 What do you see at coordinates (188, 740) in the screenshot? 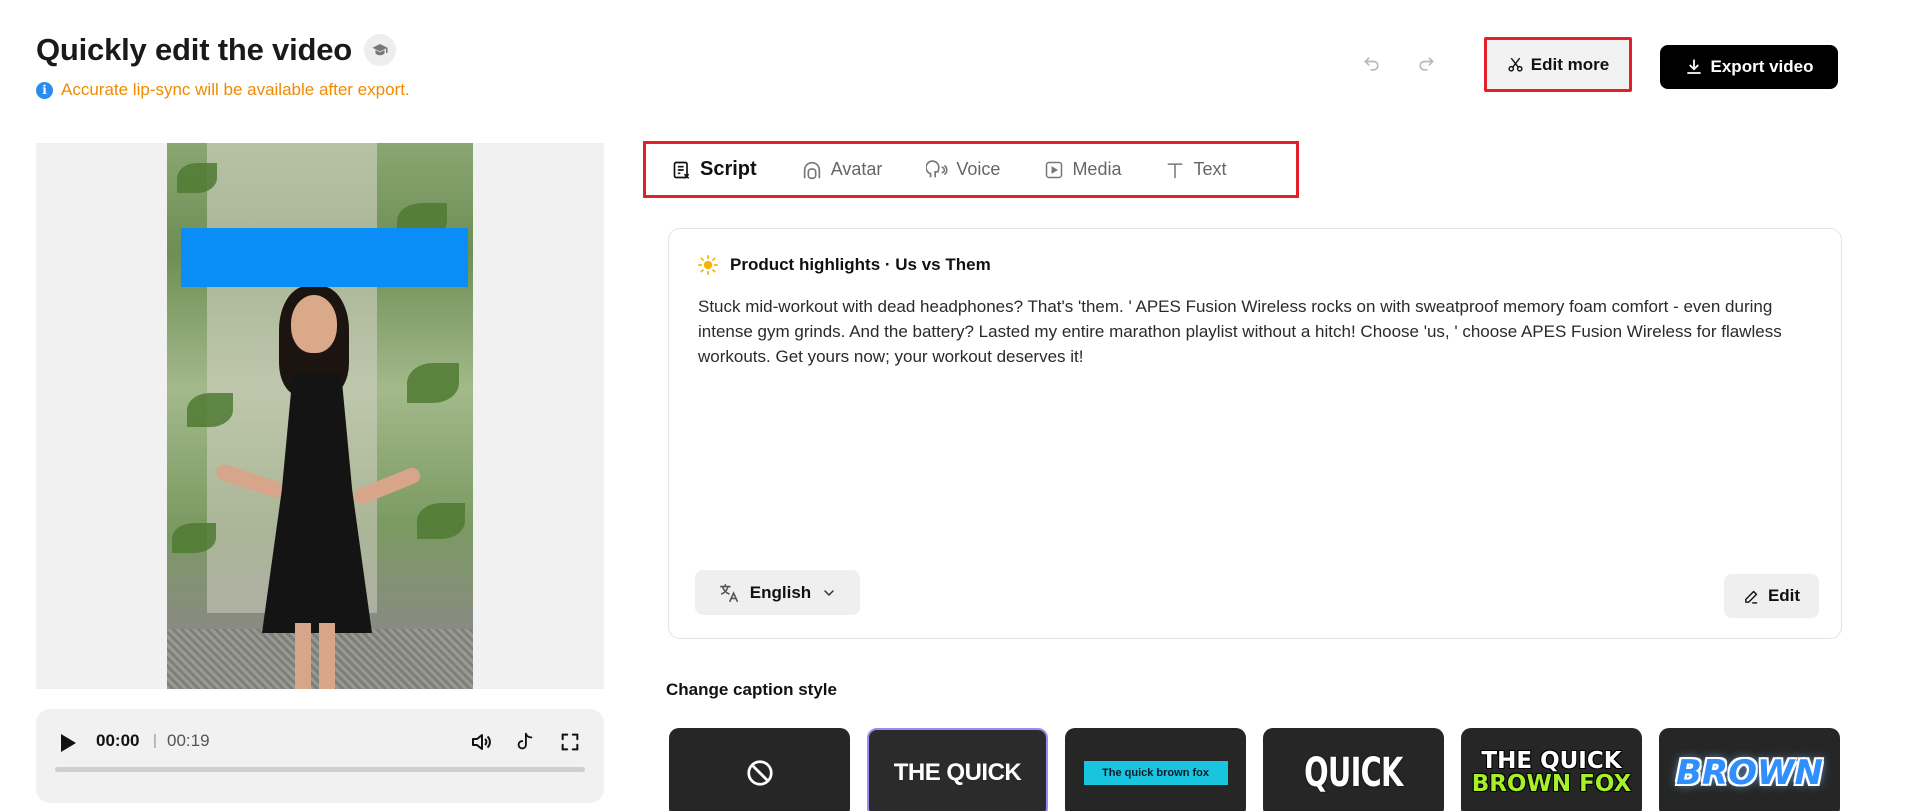
I see `total-time: 00:19` at bounding box center [188, 740].